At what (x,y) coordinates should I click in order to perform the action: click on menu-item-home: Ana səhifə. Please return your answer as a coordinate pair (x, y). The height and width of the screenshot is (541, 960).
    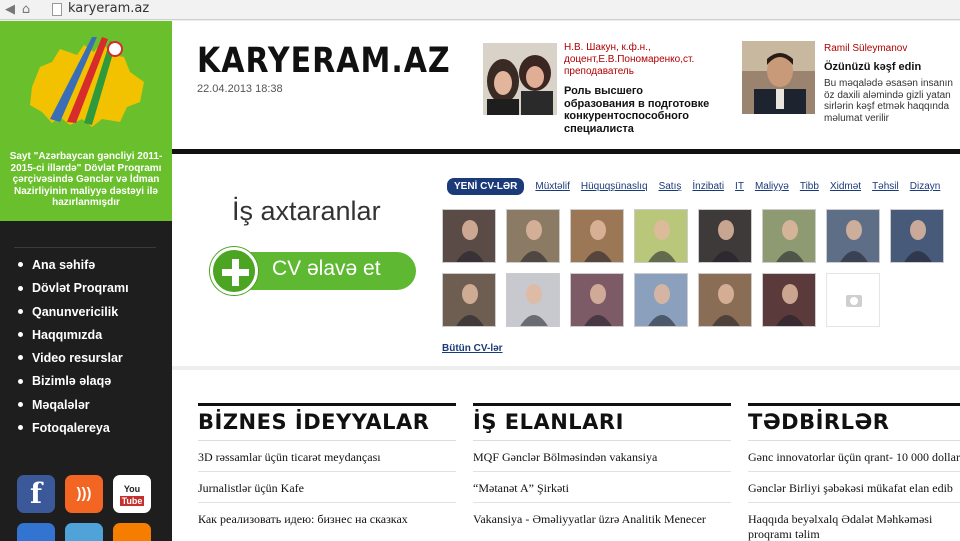
    Looking at the image, I should click on (73, 269).